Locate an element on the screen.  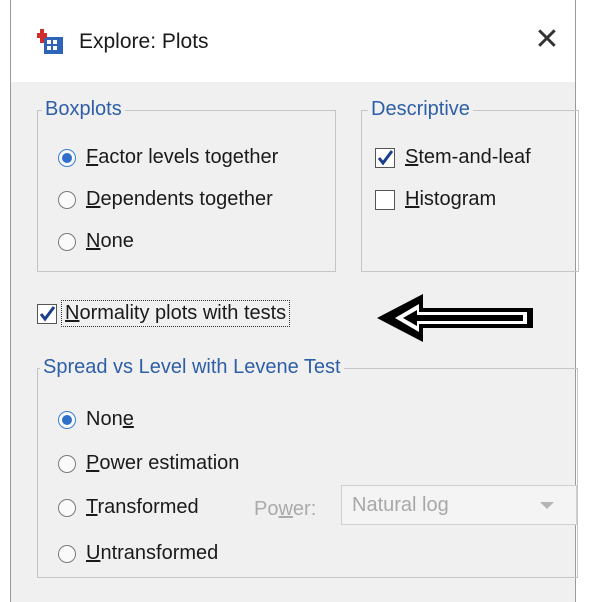
descriptive-legend: Descriptive is located at coordinates (420, 109).